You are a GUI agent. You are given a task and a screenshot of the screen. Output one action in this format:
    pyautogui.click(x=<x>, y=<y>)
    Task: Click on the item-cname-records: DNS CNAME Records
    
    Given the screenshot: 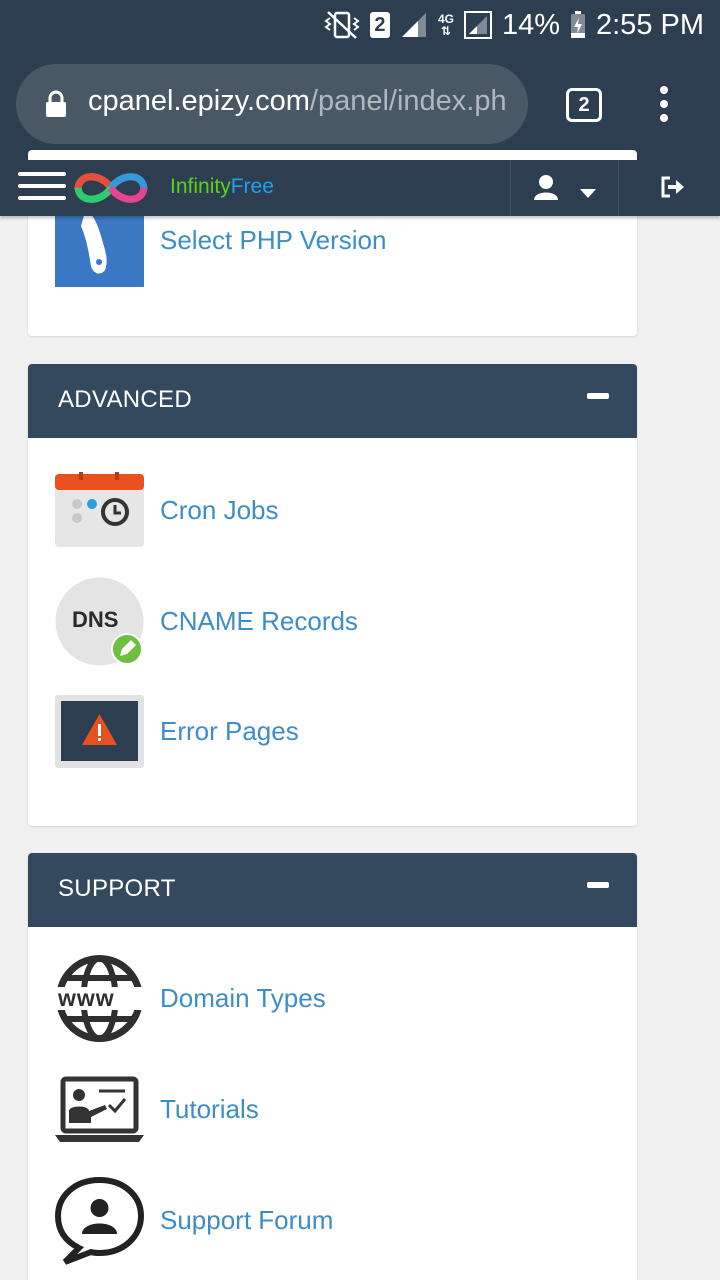 What is the action you would take?
    pyautogui.click(x=206, y=621)
    